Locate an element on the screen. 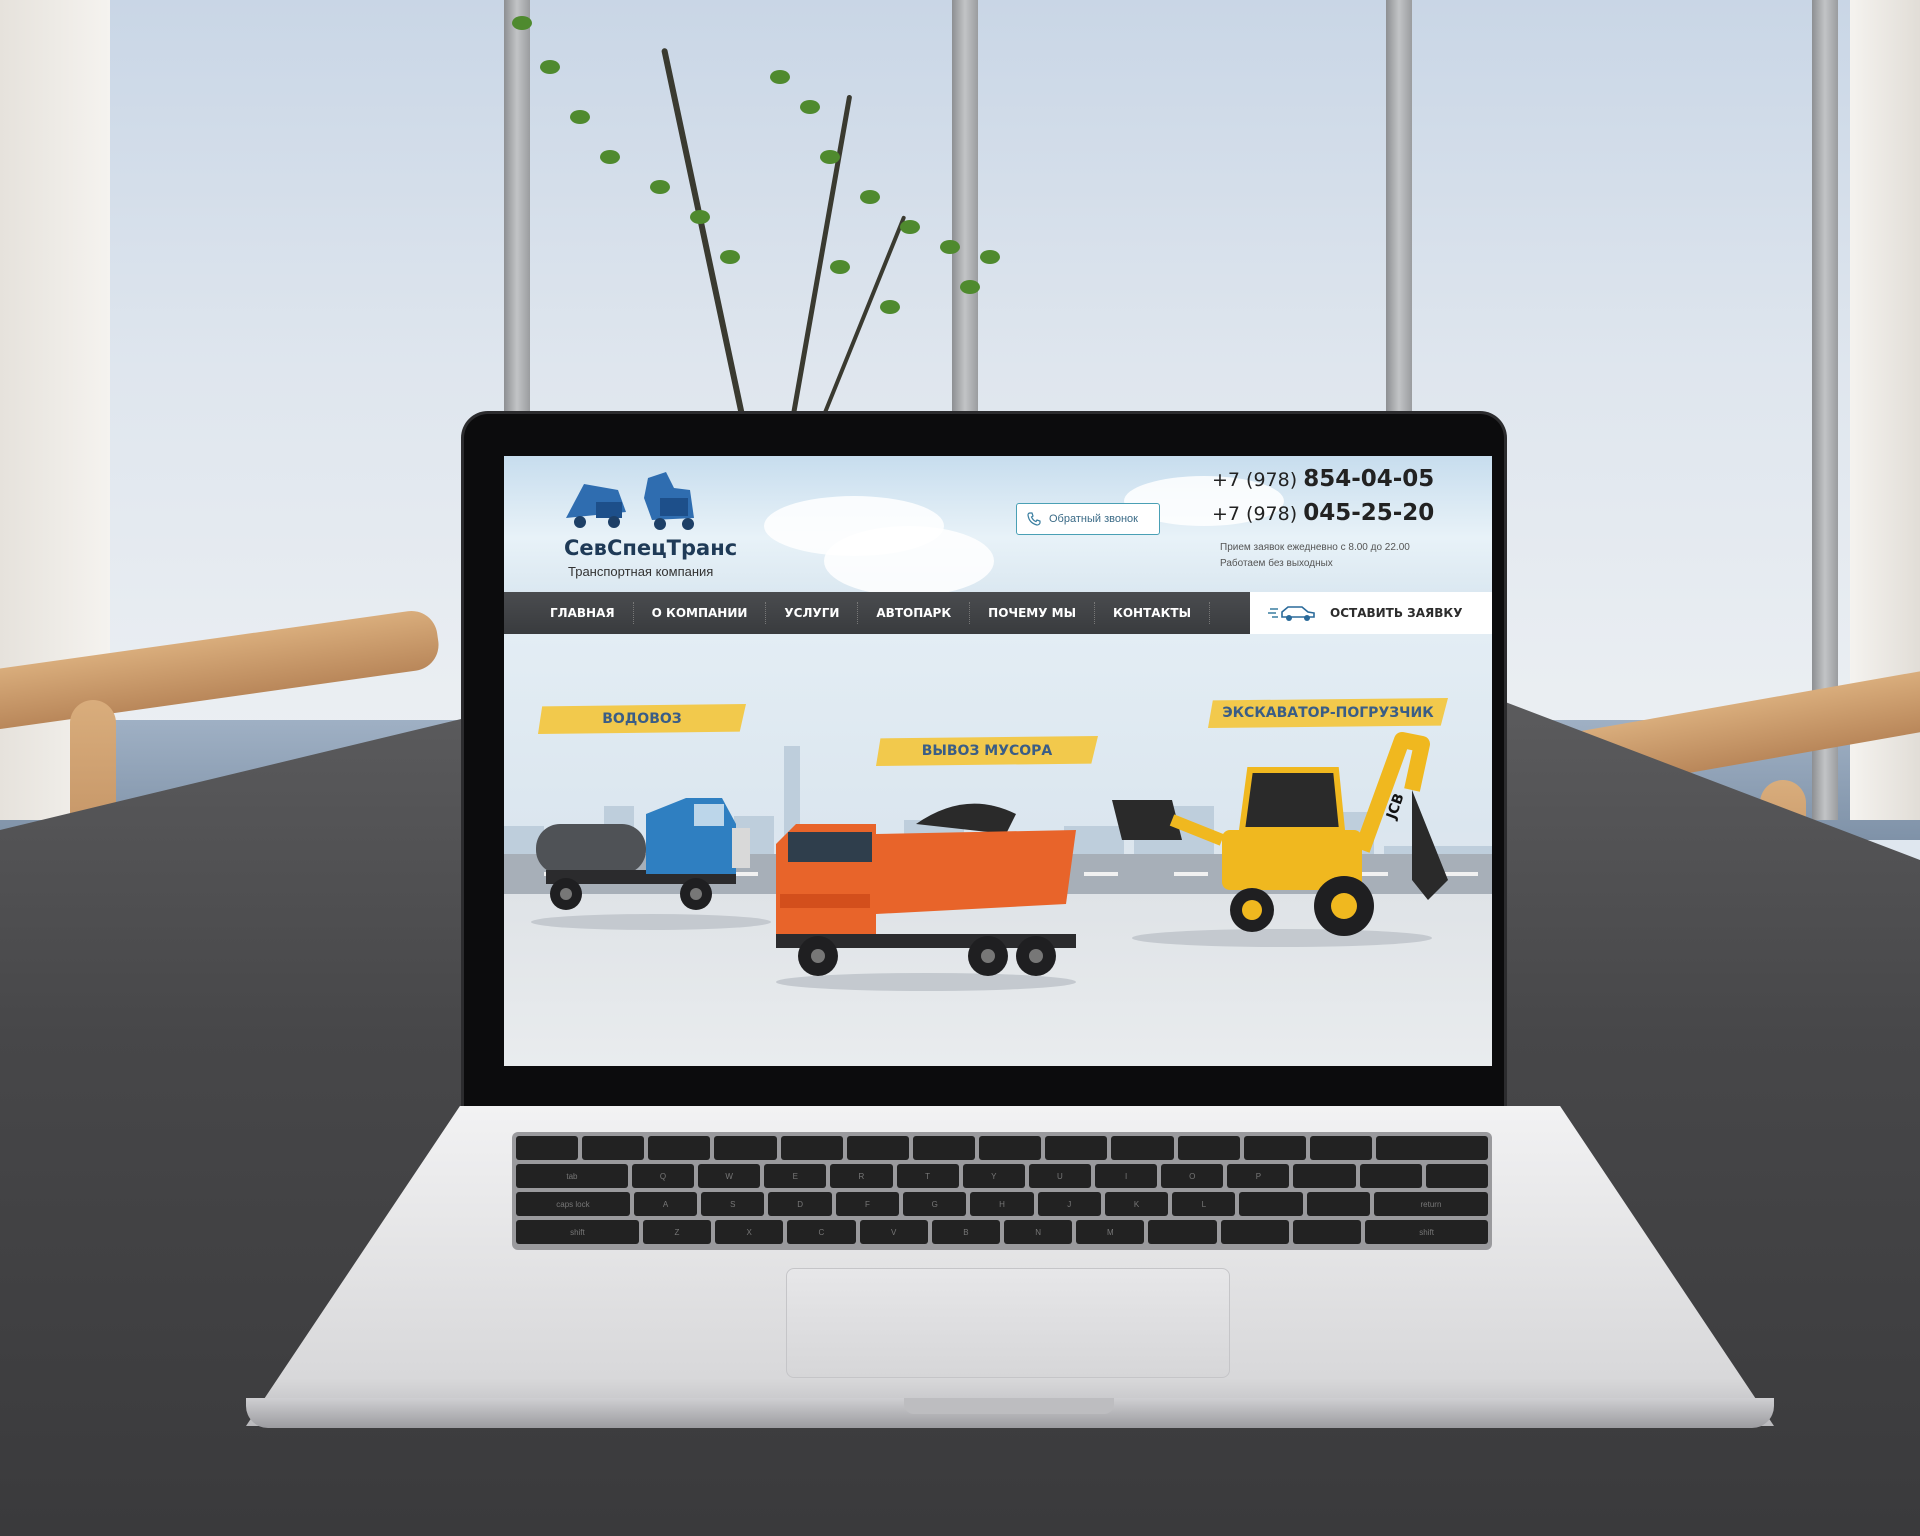  nav-item-why-us: ПОЧЕМУ МЫ is located at coordinates (1033, 613).